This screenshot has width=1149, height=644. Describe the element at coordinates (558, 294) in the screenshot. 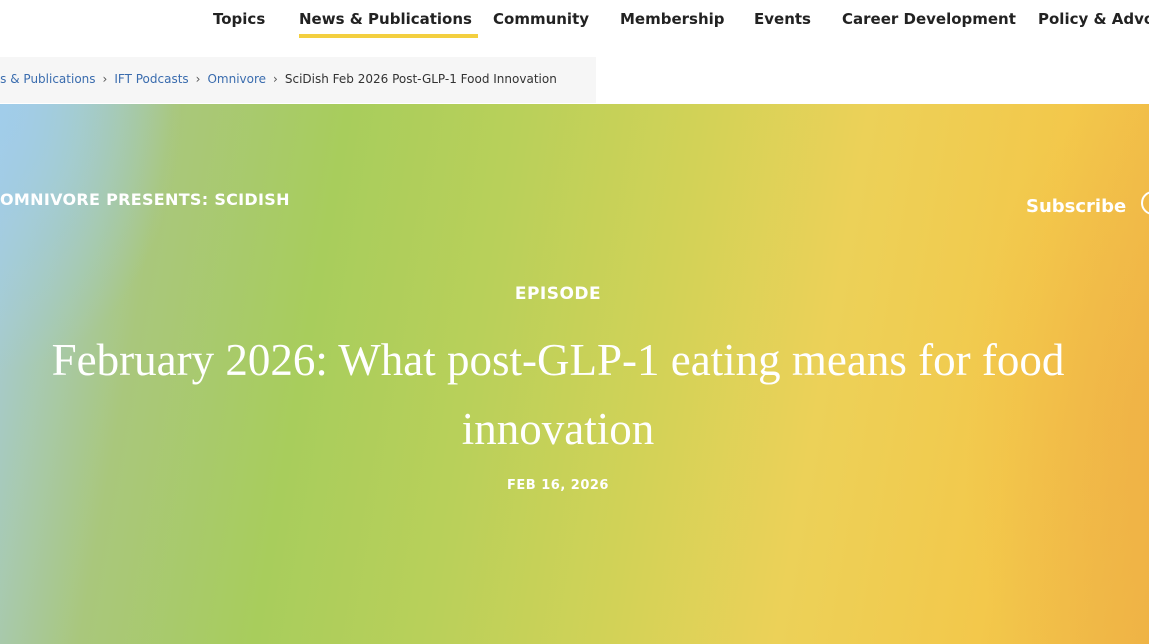

I see `episode-label: EPISODE` at that location.